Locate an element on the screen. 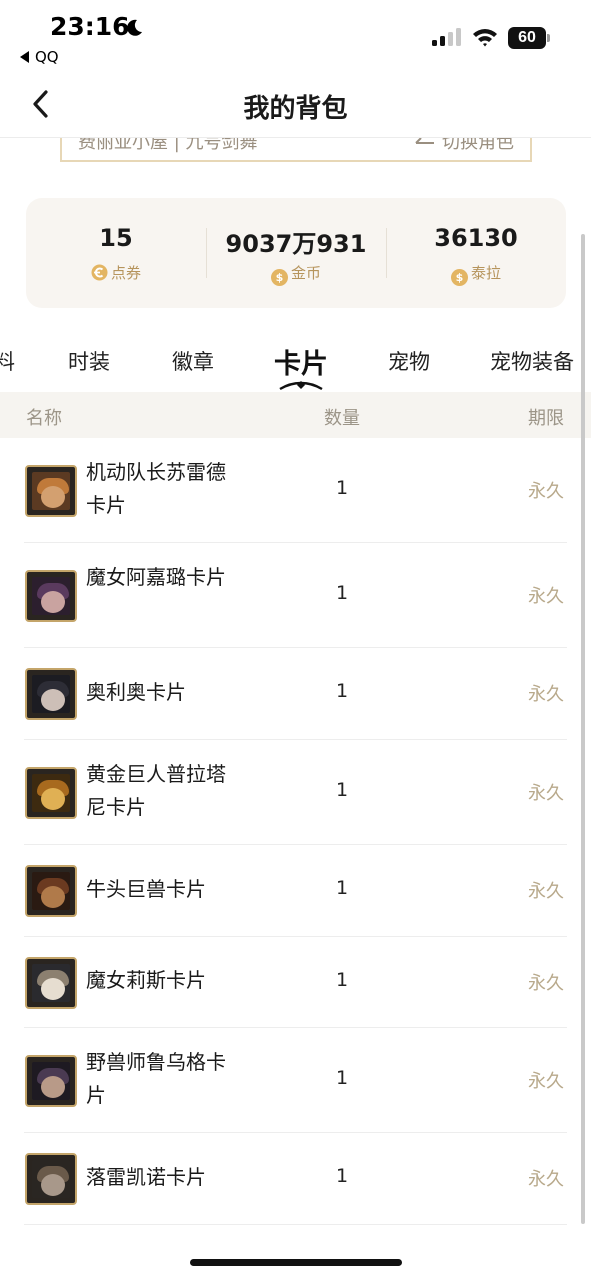 This screenshot has height=1280, width=591. currency-label: $ 金币 is located at coordinates (296, 274).